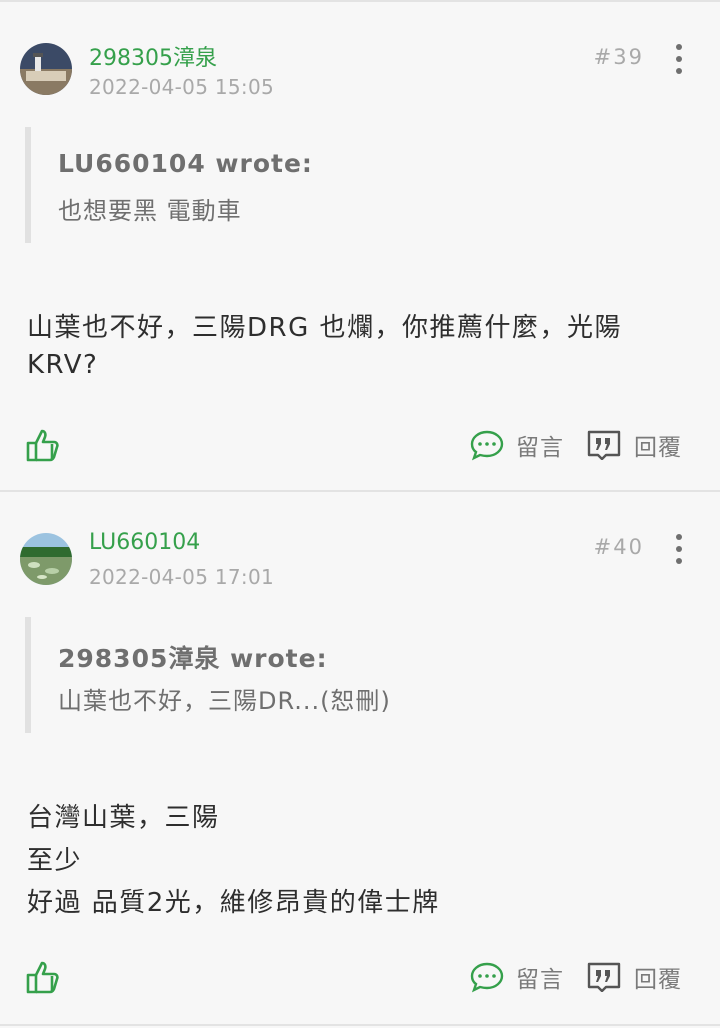 Image resolution: width=720 pixels, height=1028 pixels. Describe the element at coordinates (618, 57) in the screenshot. I see `floor-number: #39` at that location.